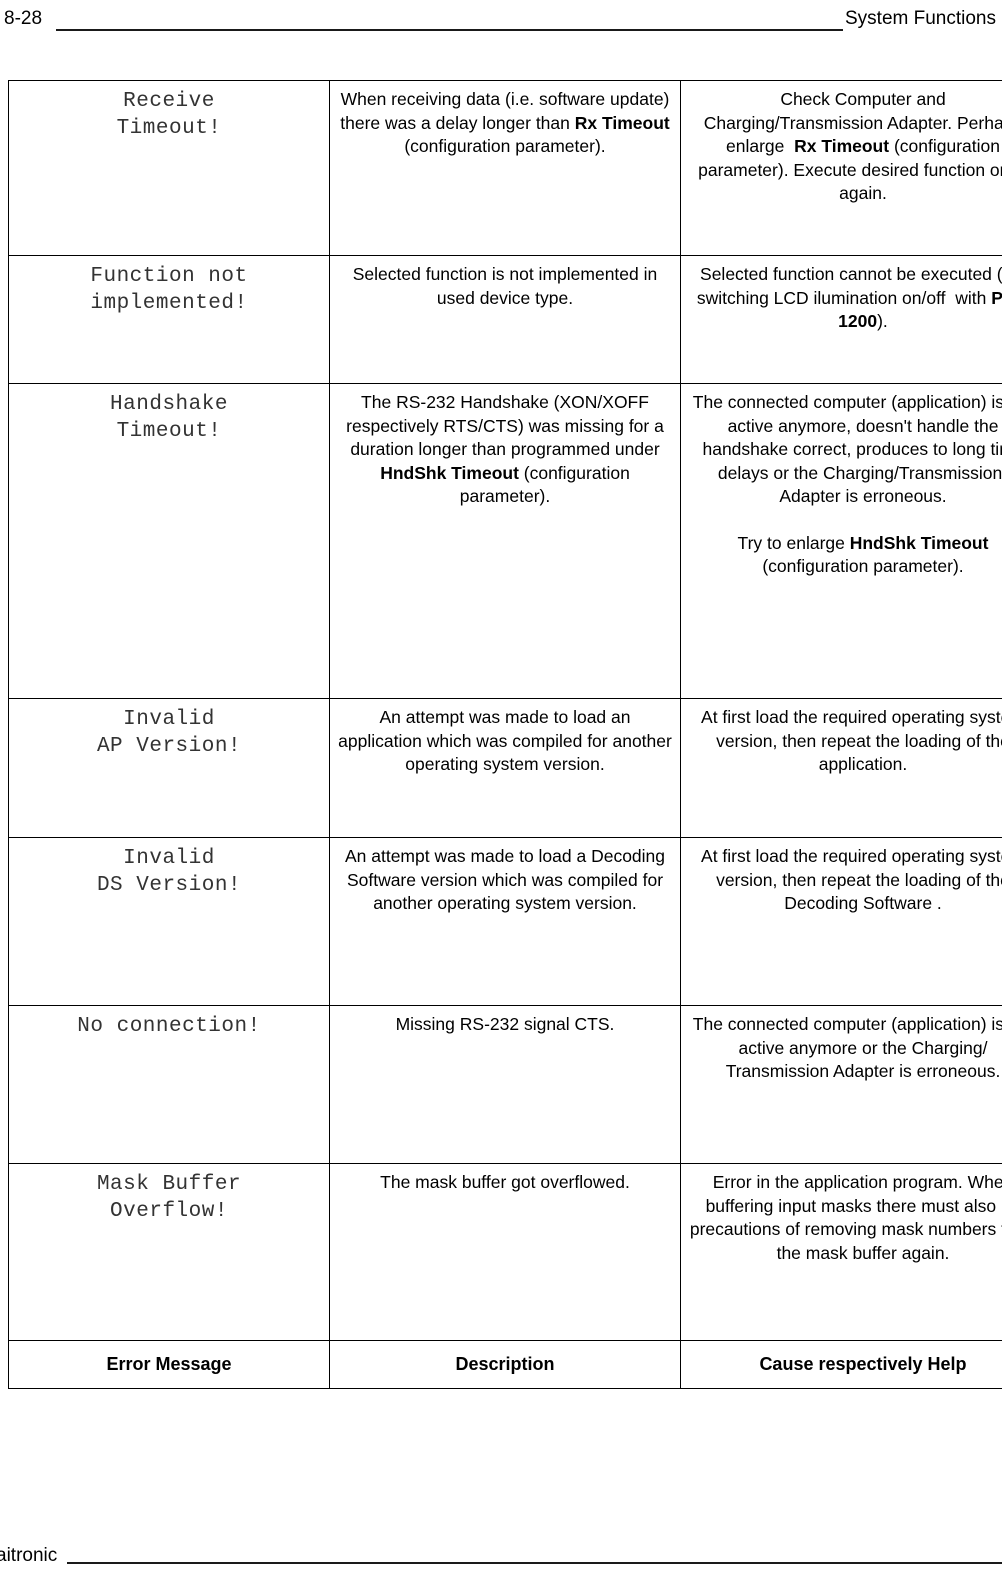  Describe the element at coordinates (169, 1364) in the screenshot. I see `column-header-error-message: Error Message` at that location.